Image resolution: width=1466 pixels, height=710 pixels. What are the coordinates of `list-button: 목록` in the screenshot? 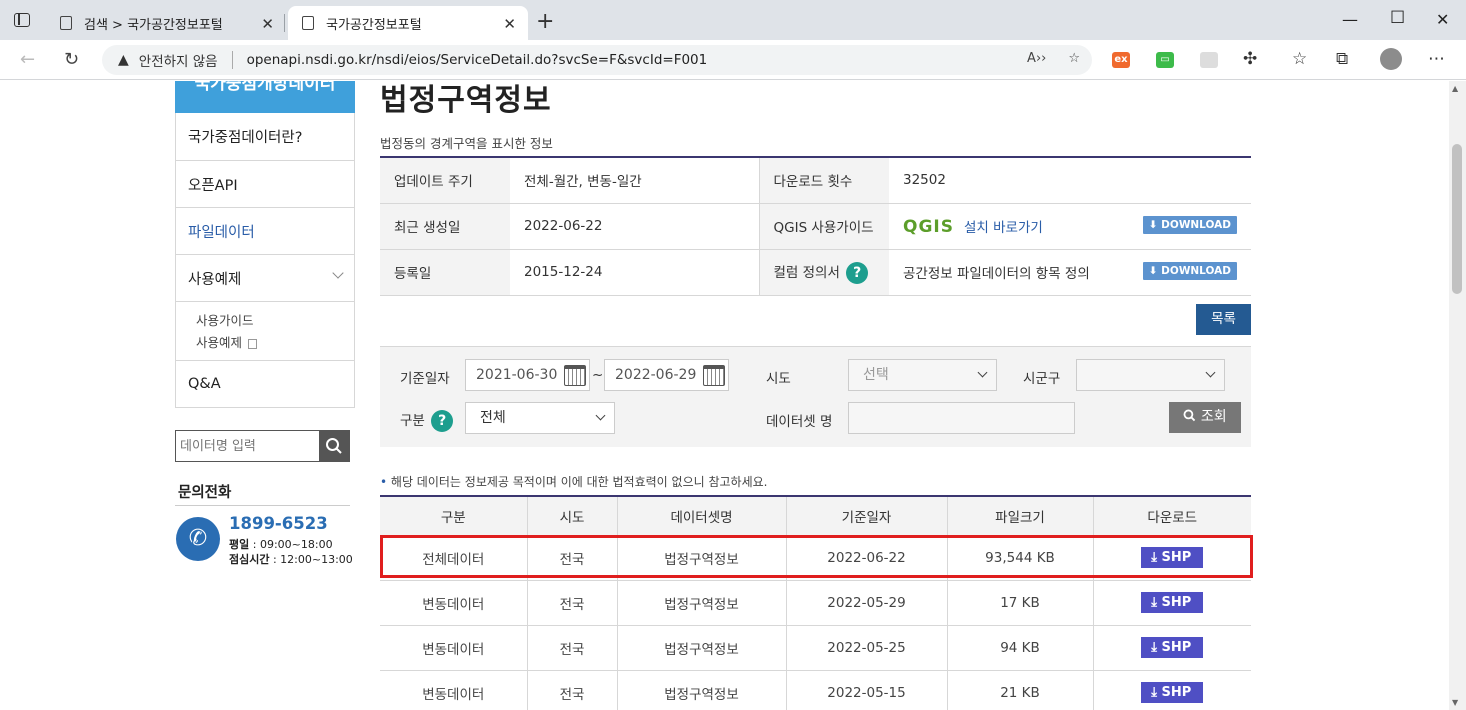 It's located at (1223, 319).